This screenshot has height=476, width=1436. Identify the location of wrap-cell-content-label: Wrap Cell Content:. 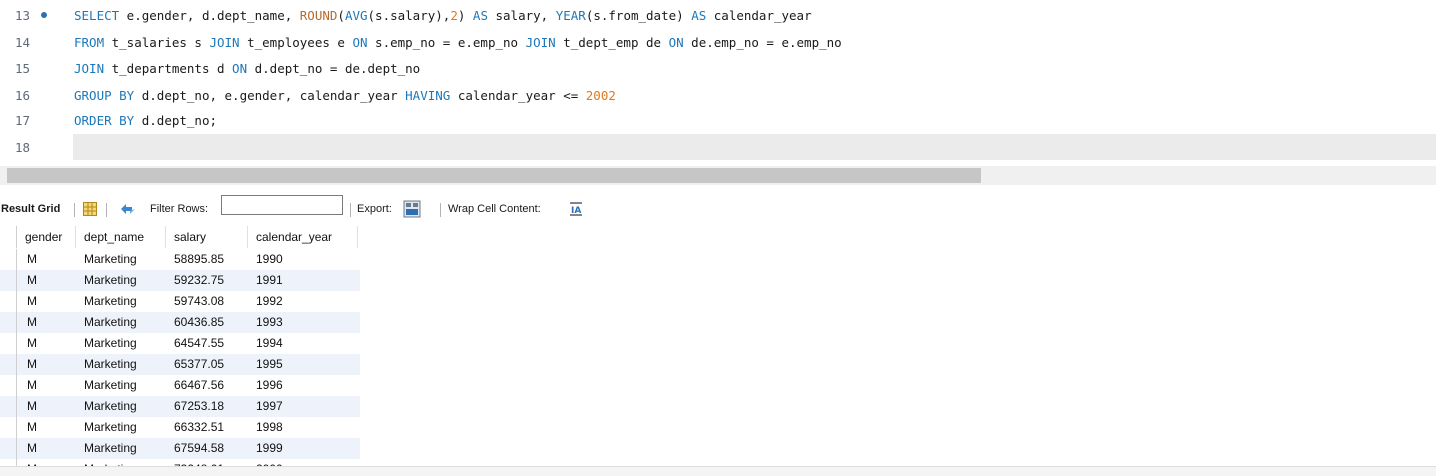
(494, 209).